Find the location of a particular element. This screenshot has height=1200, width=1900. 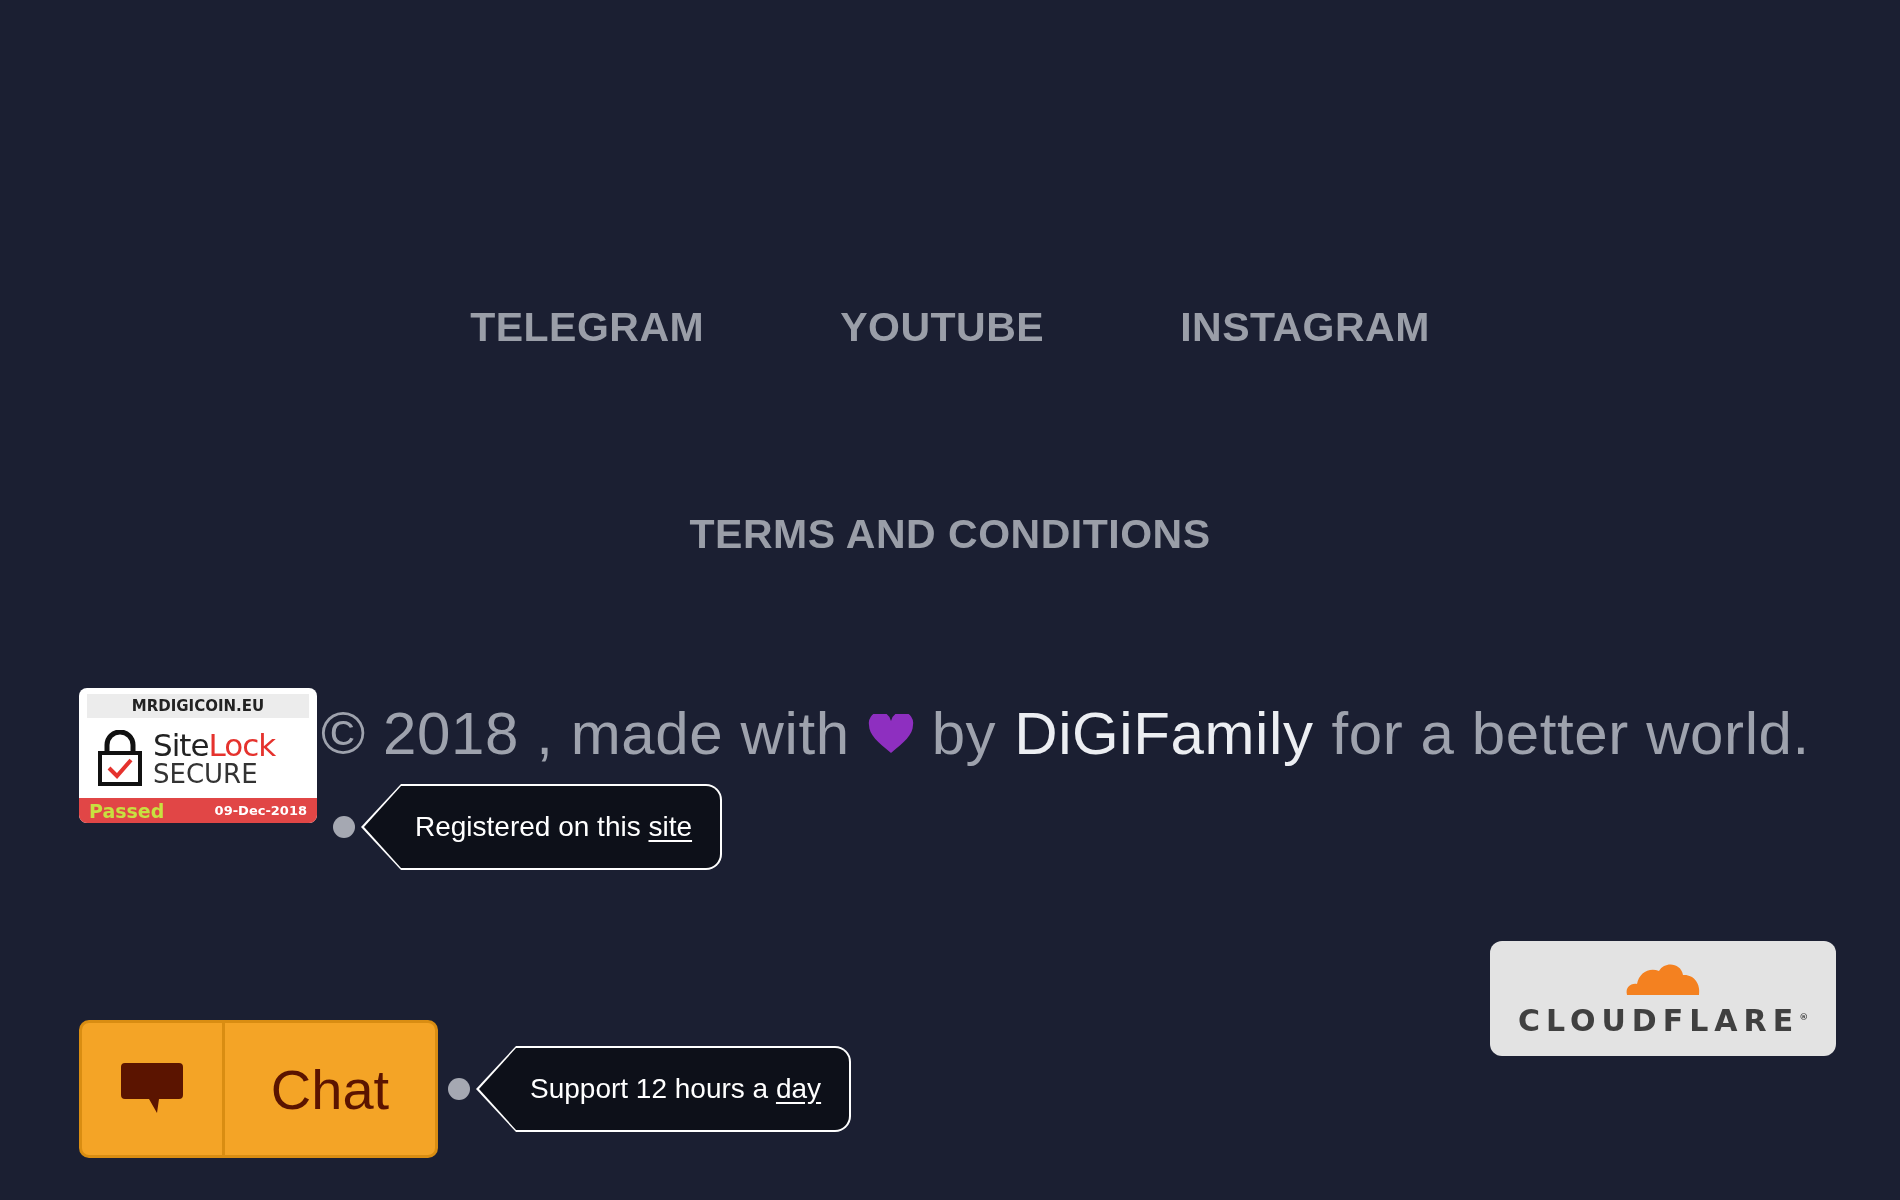

chat-button: Chat is located at coordinates (258, 1089).